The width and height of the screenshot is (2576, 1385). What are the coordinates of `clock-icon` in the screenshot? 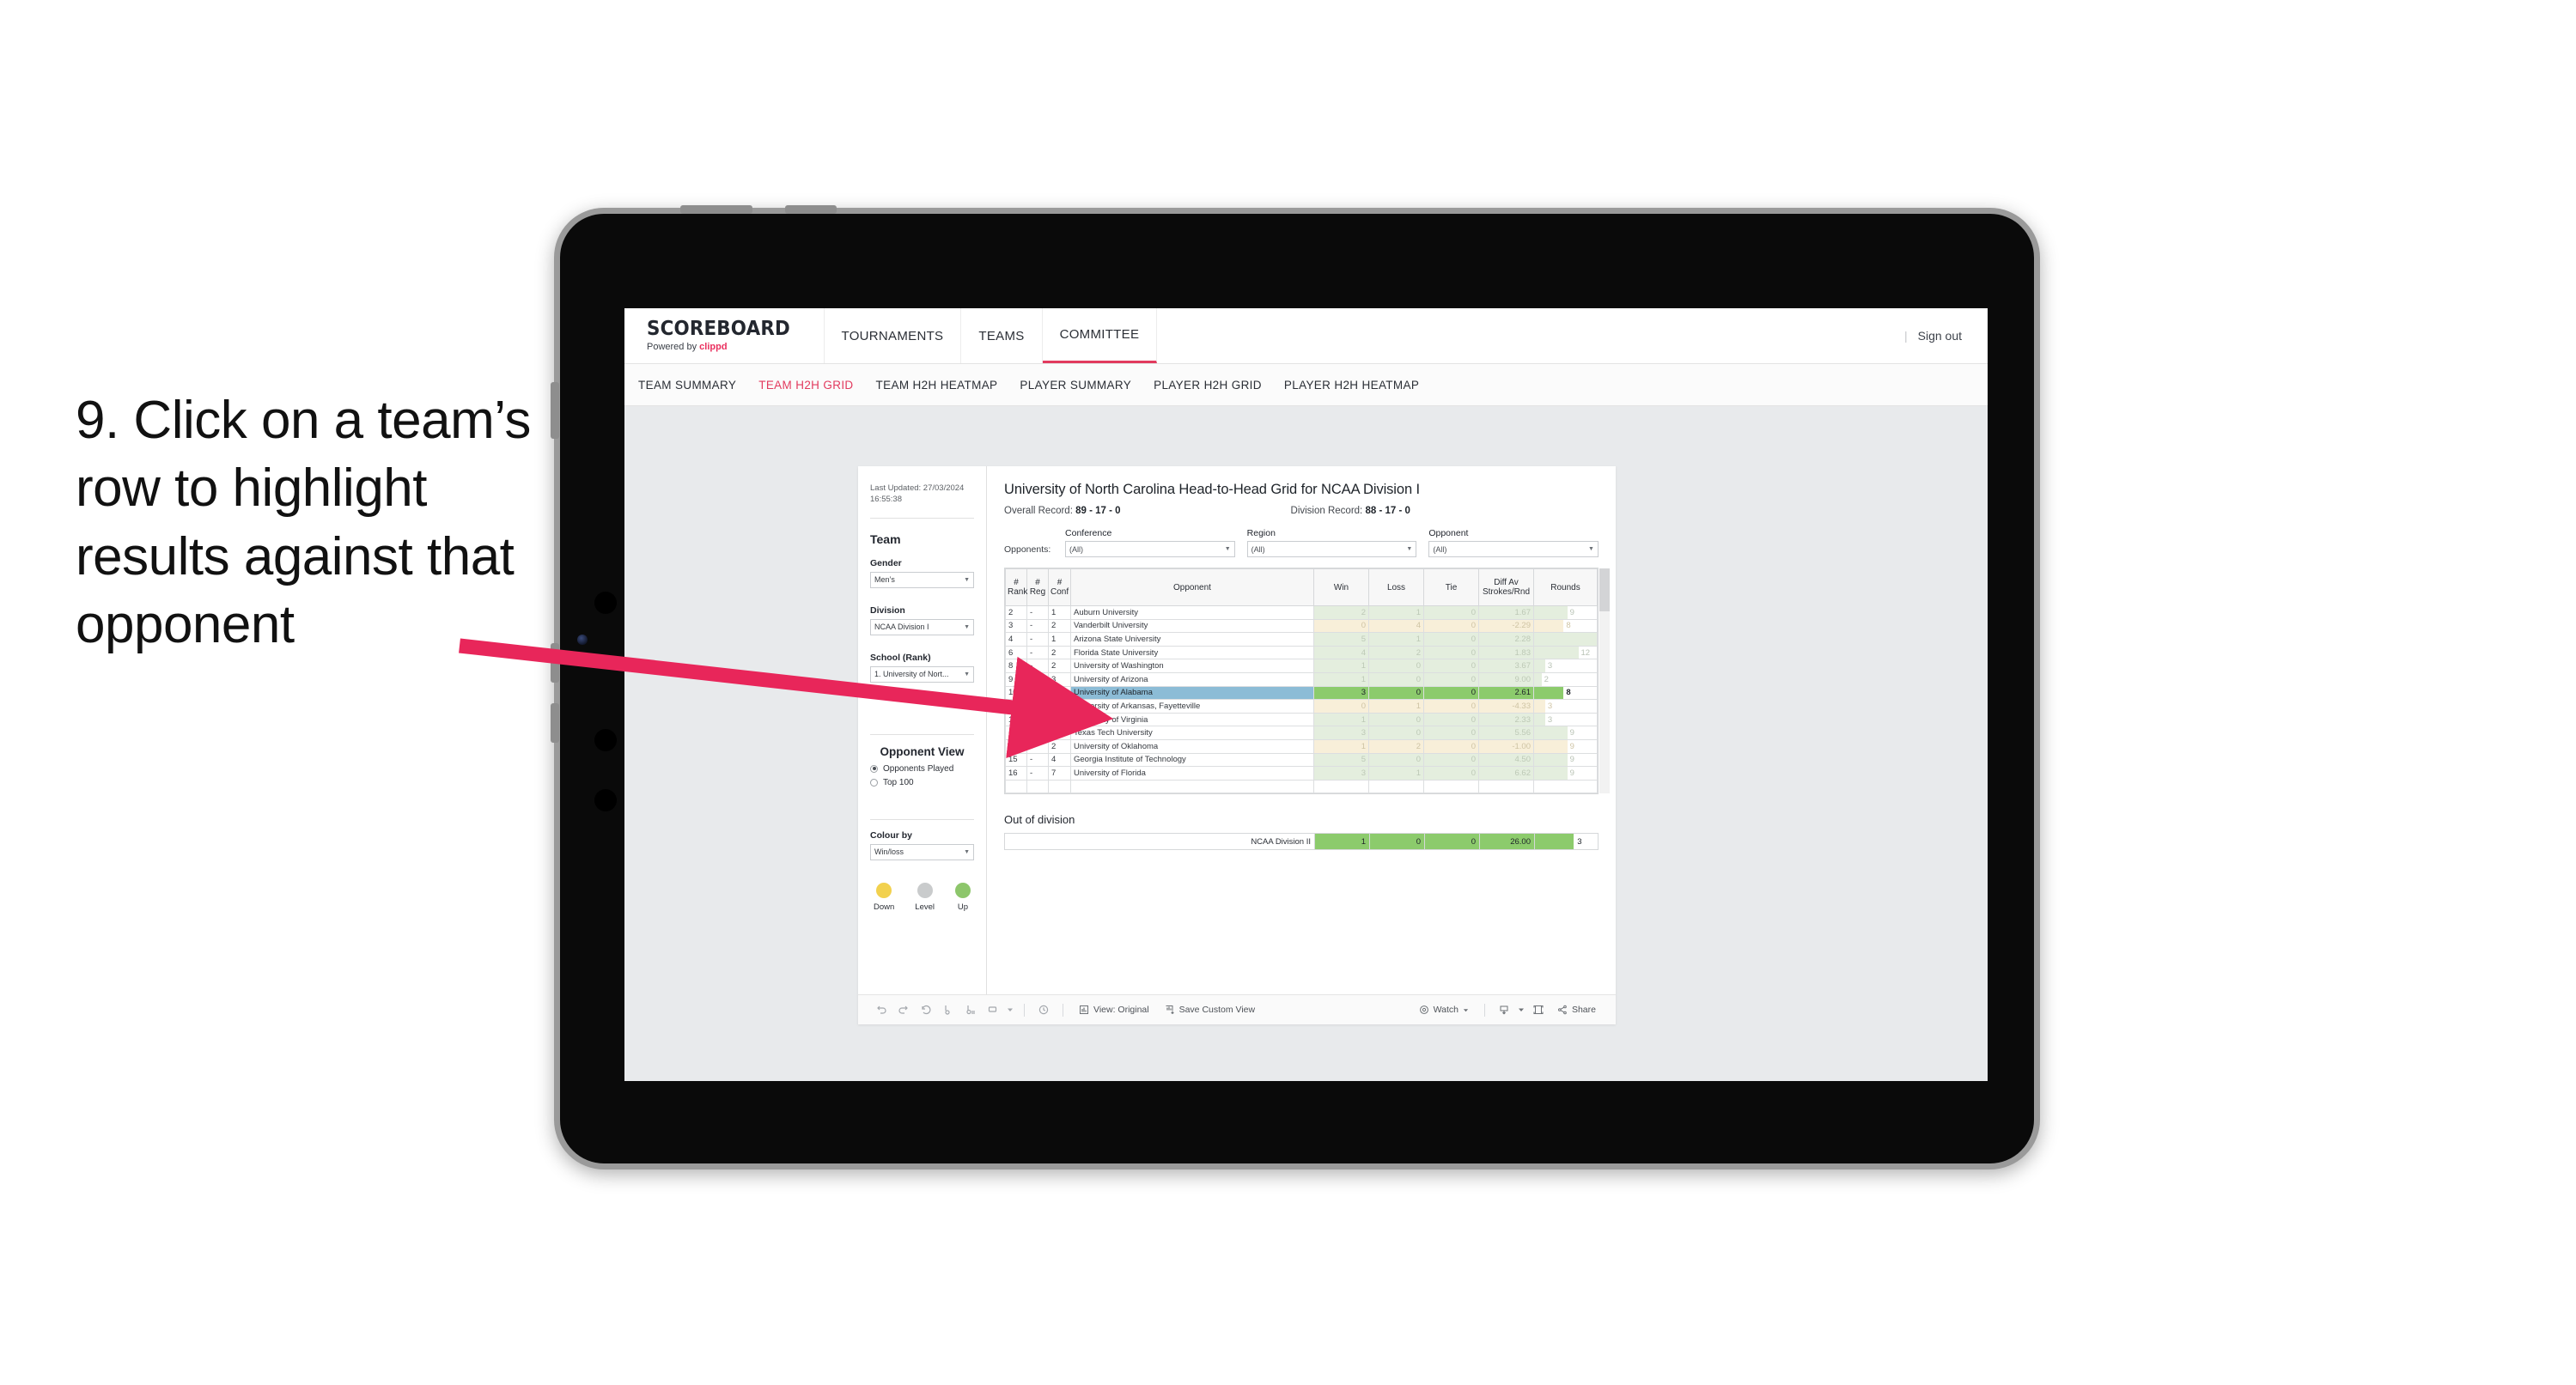 It's located at (1043, 1010).